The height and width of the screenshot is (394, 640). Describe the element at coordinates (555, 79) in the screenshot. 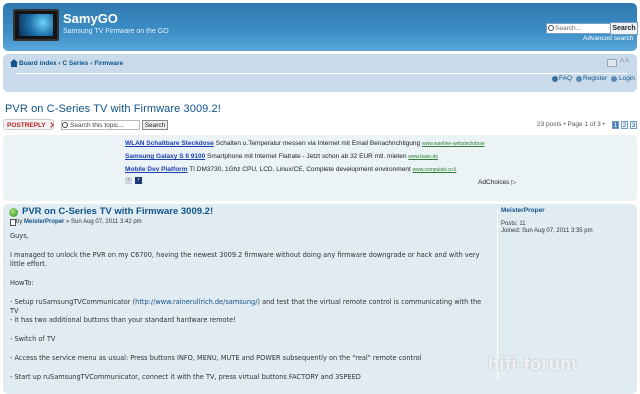

I see `faq-icon` at that location.